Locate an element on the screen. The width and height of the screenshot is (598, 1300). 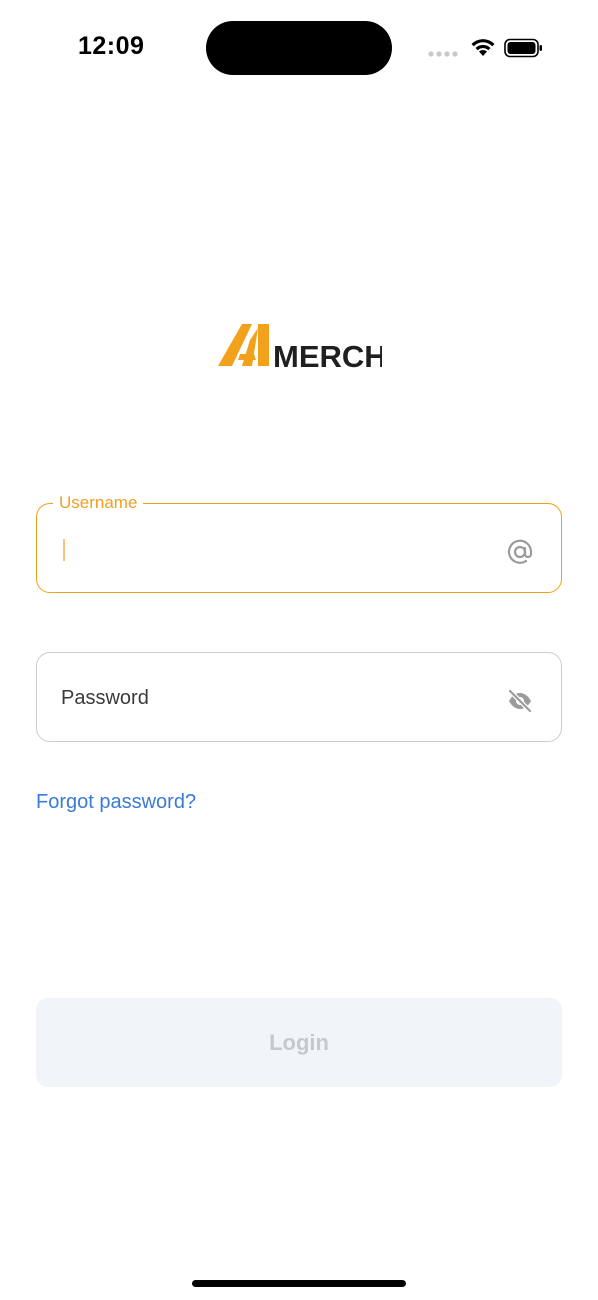
eye-off-icon is located at coordinates (520, 701).